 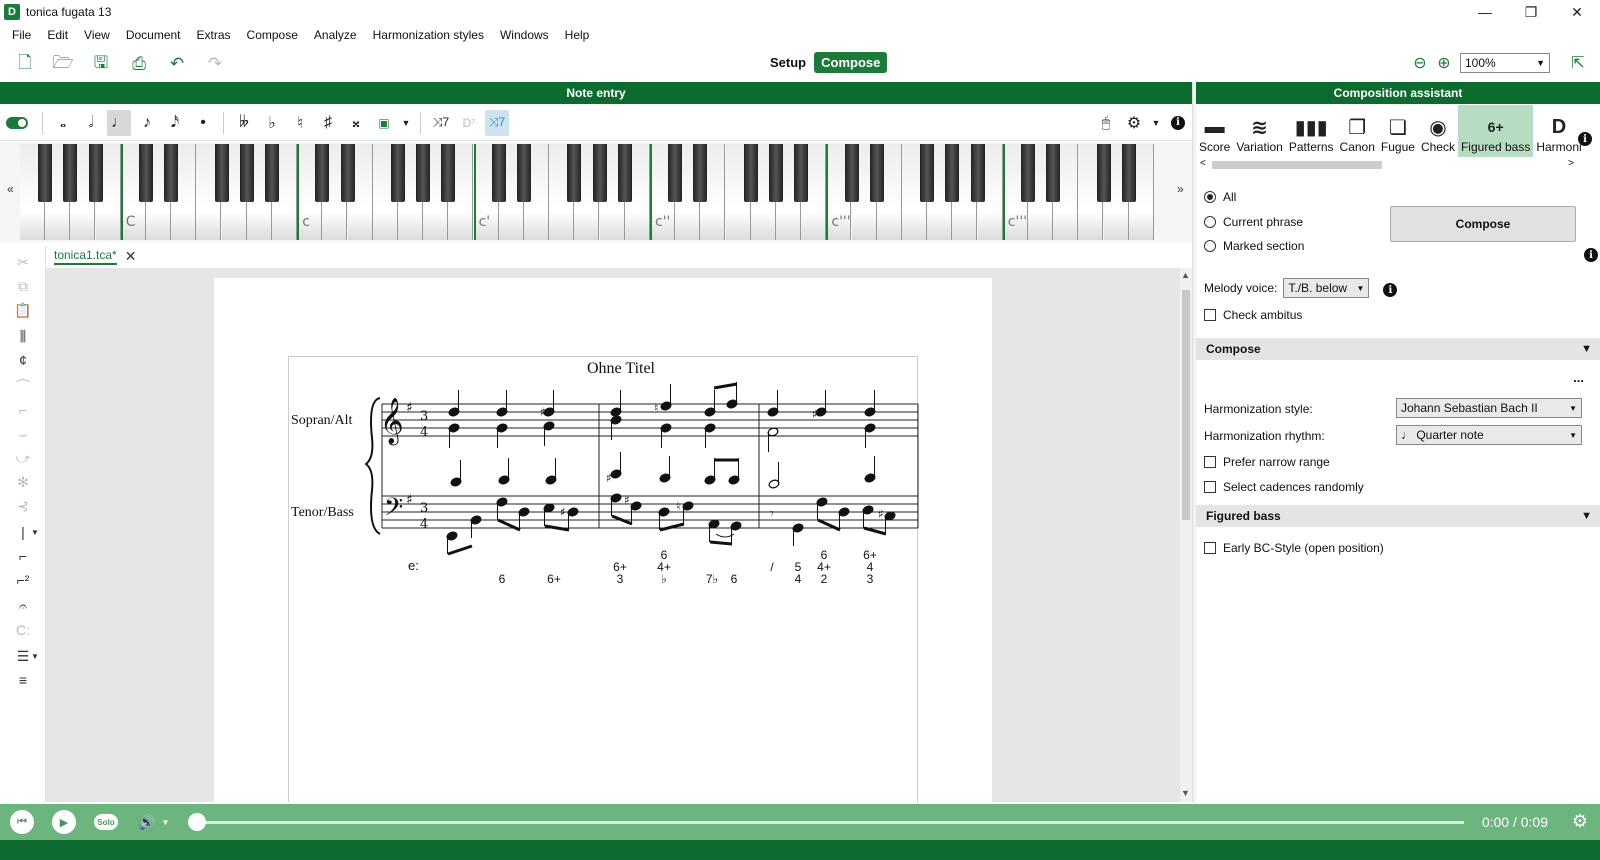 I want to click on assistant-tab-figured-bass: 6+ Figured bass, so click(x=1495, y=131).